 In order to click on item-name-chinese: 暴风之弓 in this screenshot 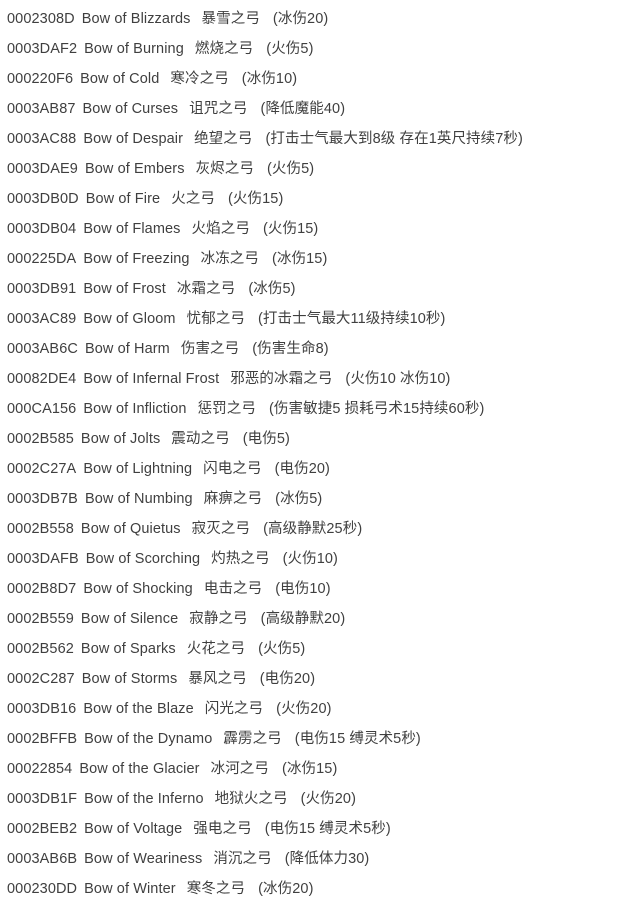, I will do `click(217, 679)`.